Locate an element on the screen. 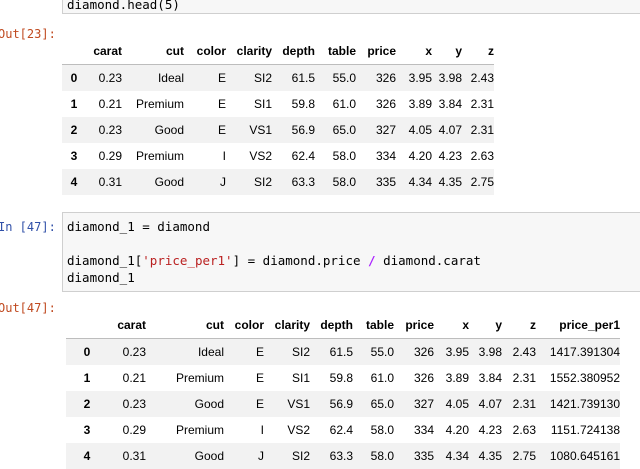  table-cell: 1421.739130 is located at coordinates (584, 403).